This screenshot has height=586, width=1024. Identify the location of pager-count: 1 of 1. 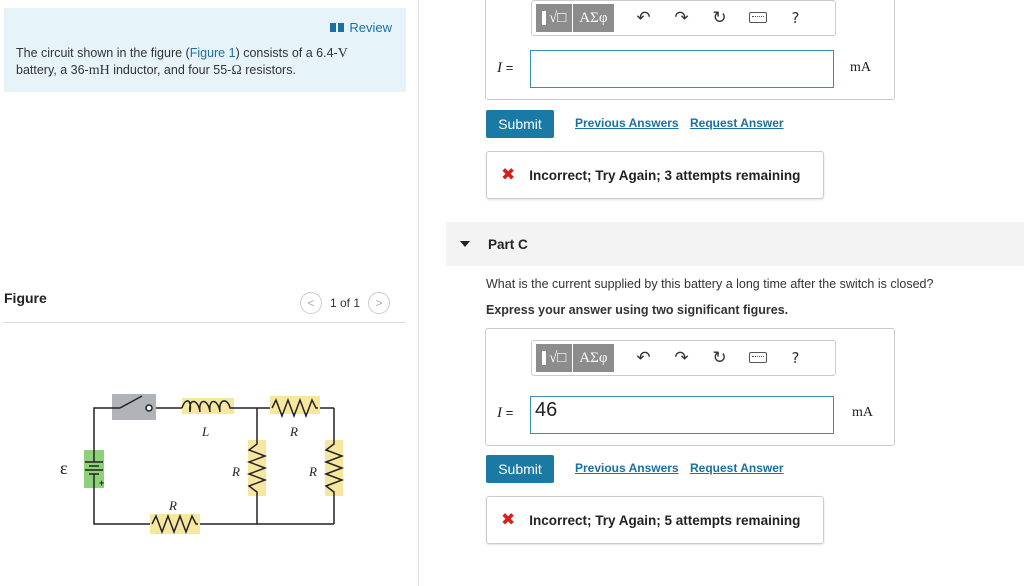
(345, 303).